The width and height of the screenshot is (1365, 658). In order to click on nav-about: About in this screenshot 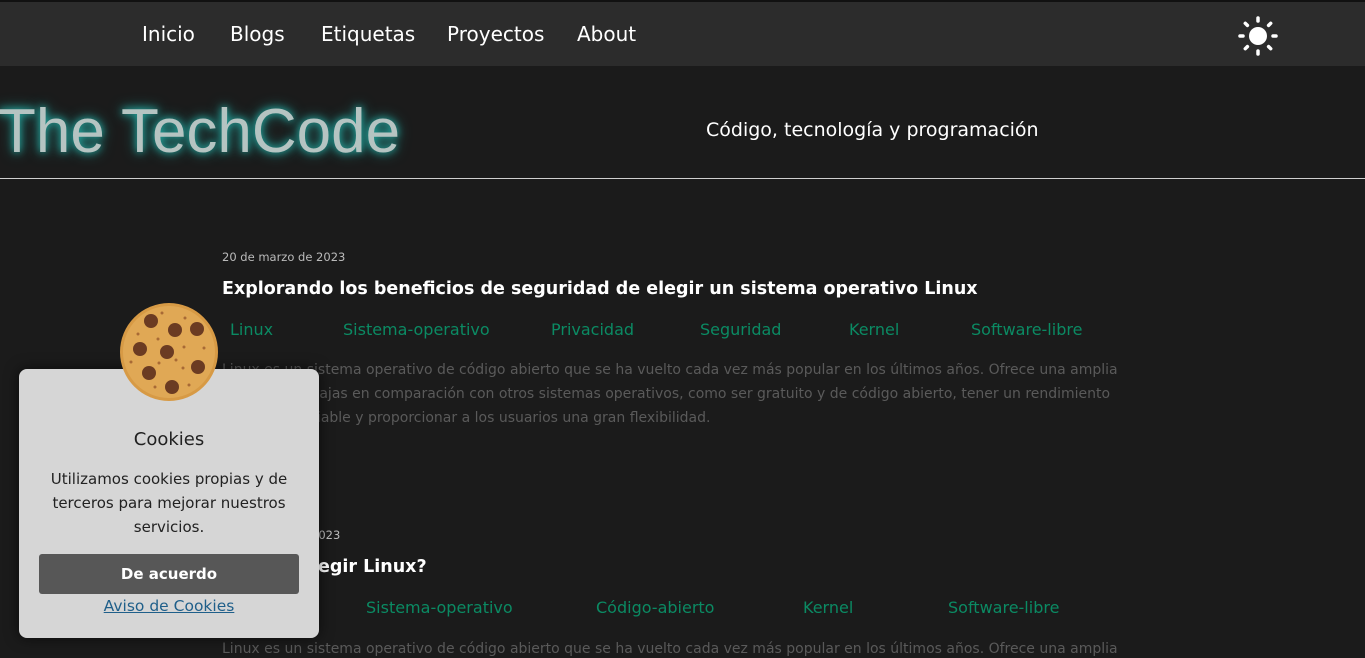, I will do `click(606, 34)`.